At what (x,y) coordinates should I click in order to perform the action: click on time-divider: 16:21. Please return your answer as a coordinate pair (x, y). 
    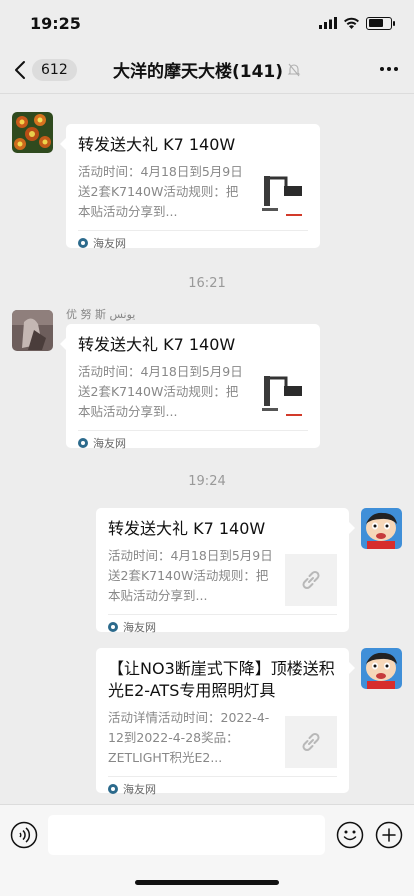
    Looking at the image, I should click on (207, 283).